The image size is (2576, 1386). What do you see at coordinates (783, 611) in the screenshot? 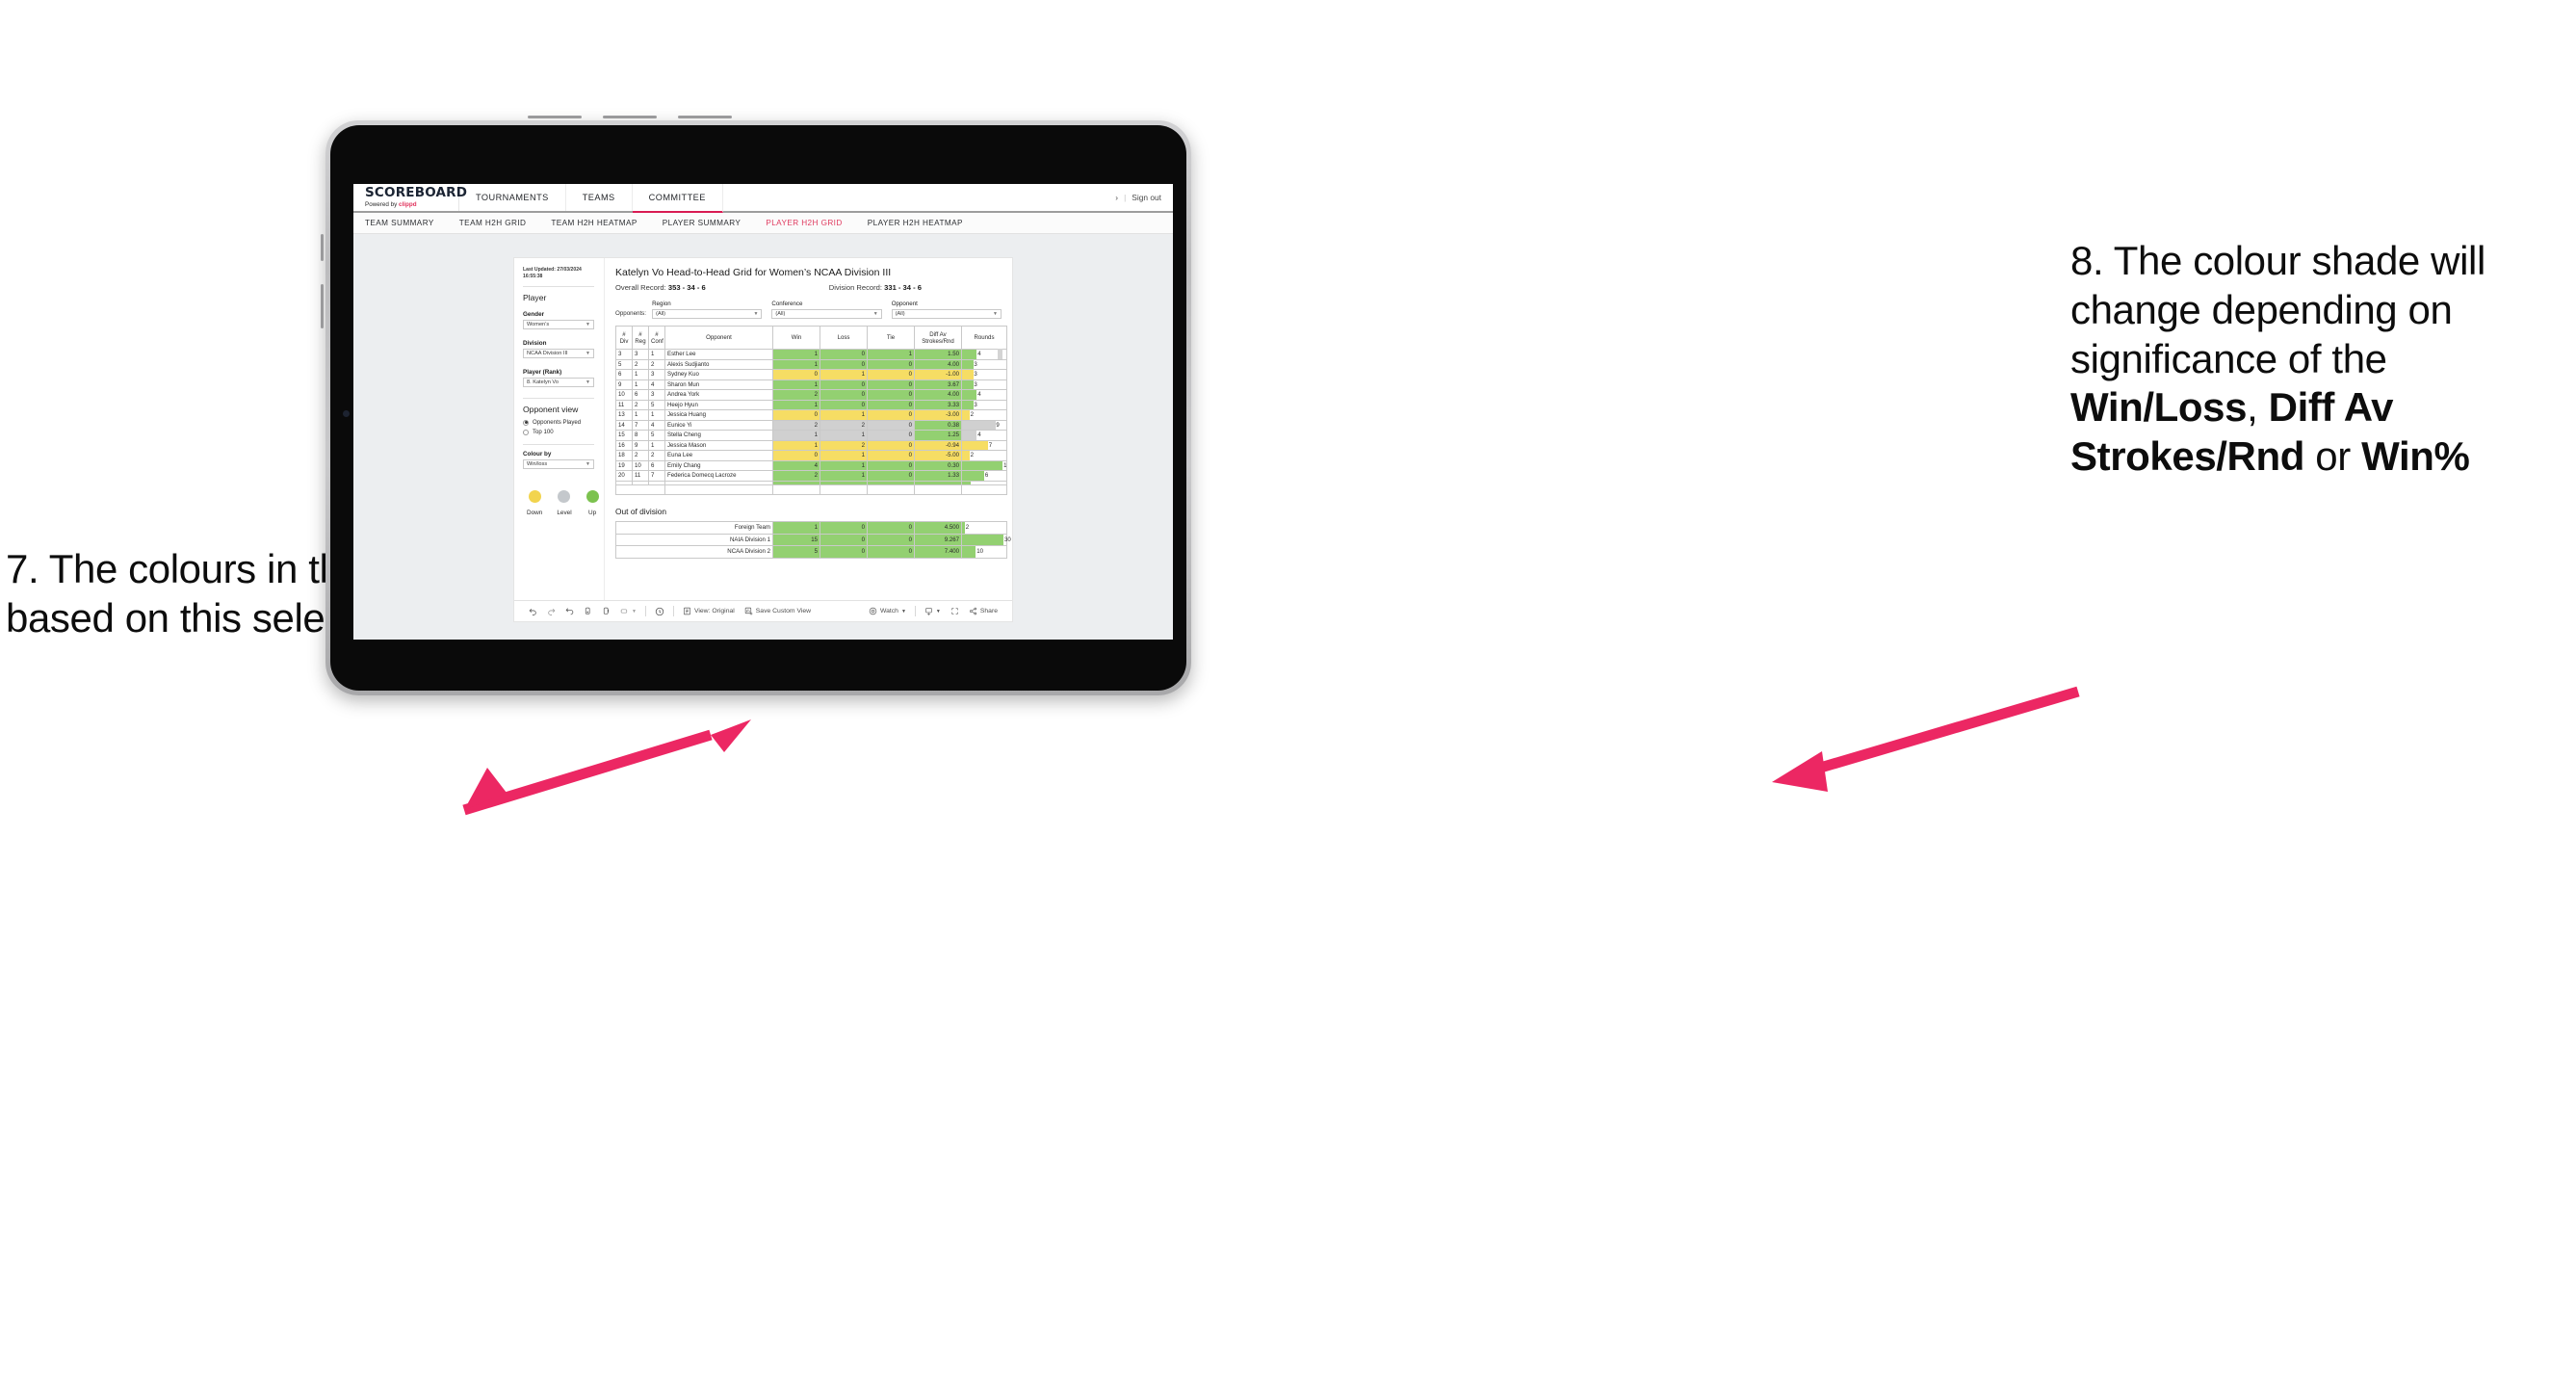
I see `save-custom-view-label: Save Custom View` at bounding box center [783, 611].